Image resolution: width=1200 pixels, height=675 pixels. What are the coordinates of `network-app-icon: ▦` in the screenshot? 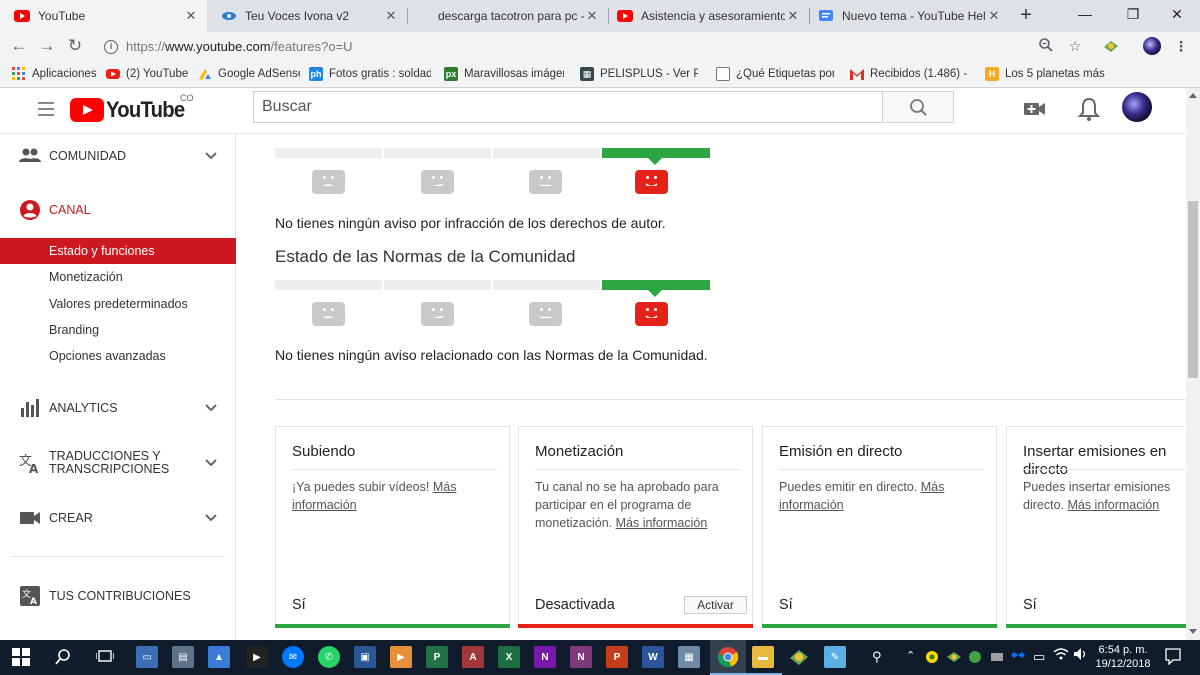 It's located at (689, 657).